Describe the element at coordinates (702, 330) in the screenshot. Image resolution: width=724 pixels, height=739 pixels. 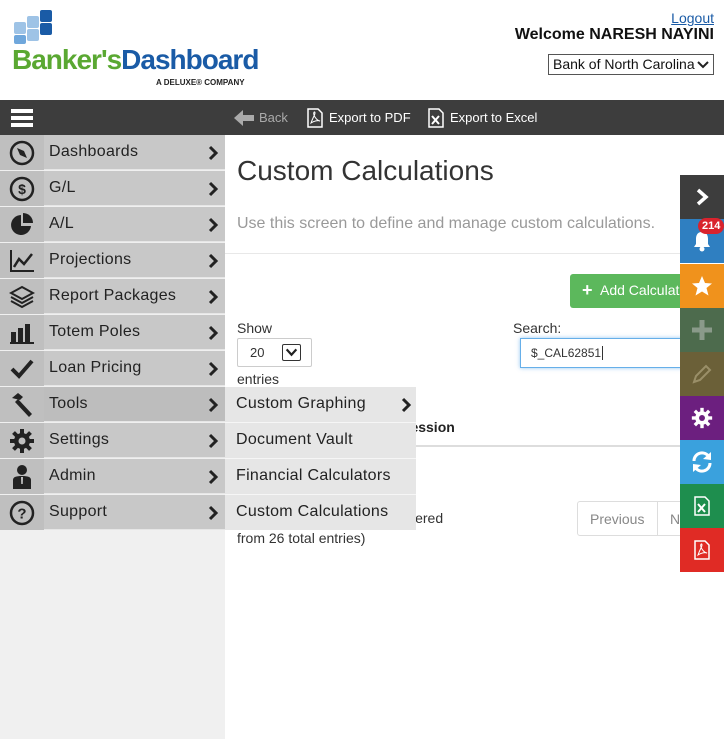
I see `add-button` at that location.